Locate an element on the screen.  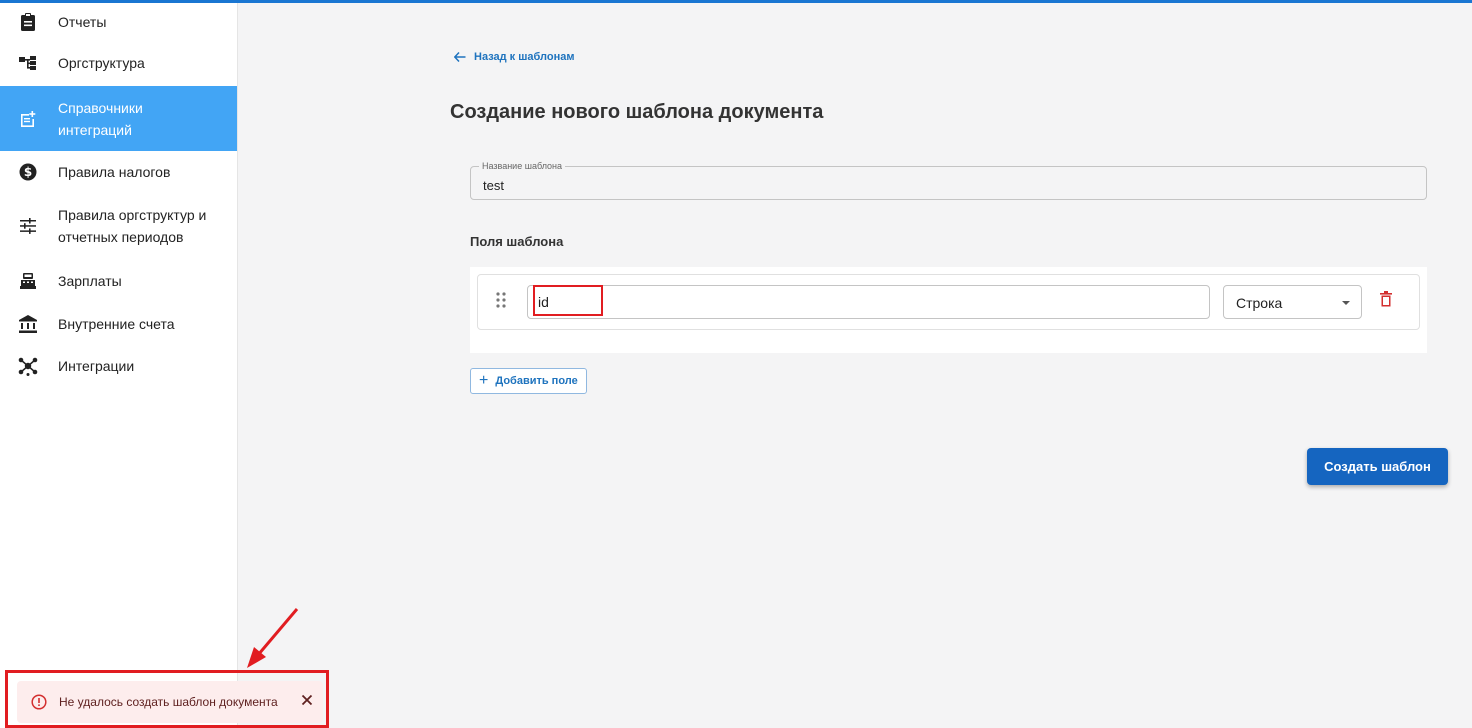
bank-icon is located at coordinates (28, 324).